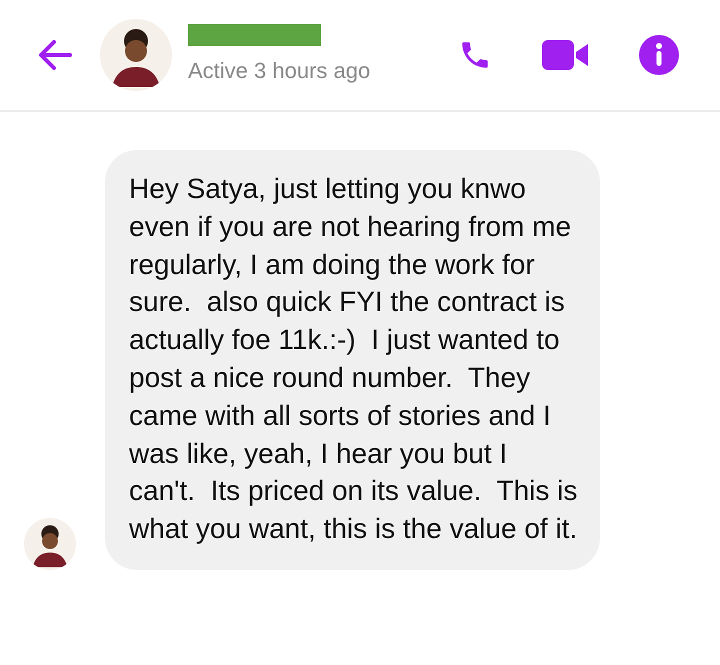  What do you see at coordinates (659, 55) in the screenshot?
I see `info-button` at bounding box center [659, 55].